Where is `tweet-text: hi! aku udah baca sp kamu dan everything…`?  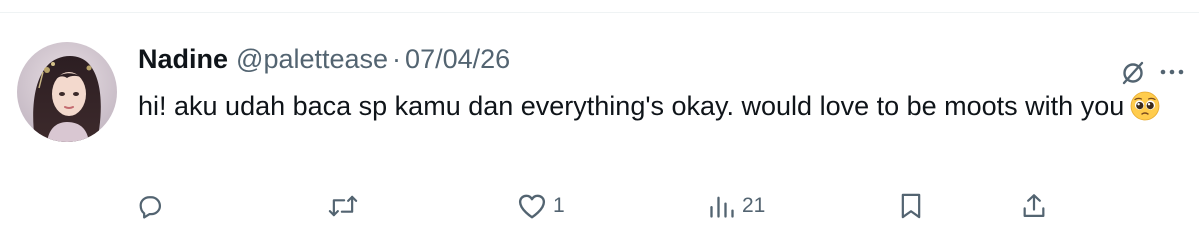
tweet-text: hi! aku udah baca sp kamu dan everything… is located at coordinates (662, 106).